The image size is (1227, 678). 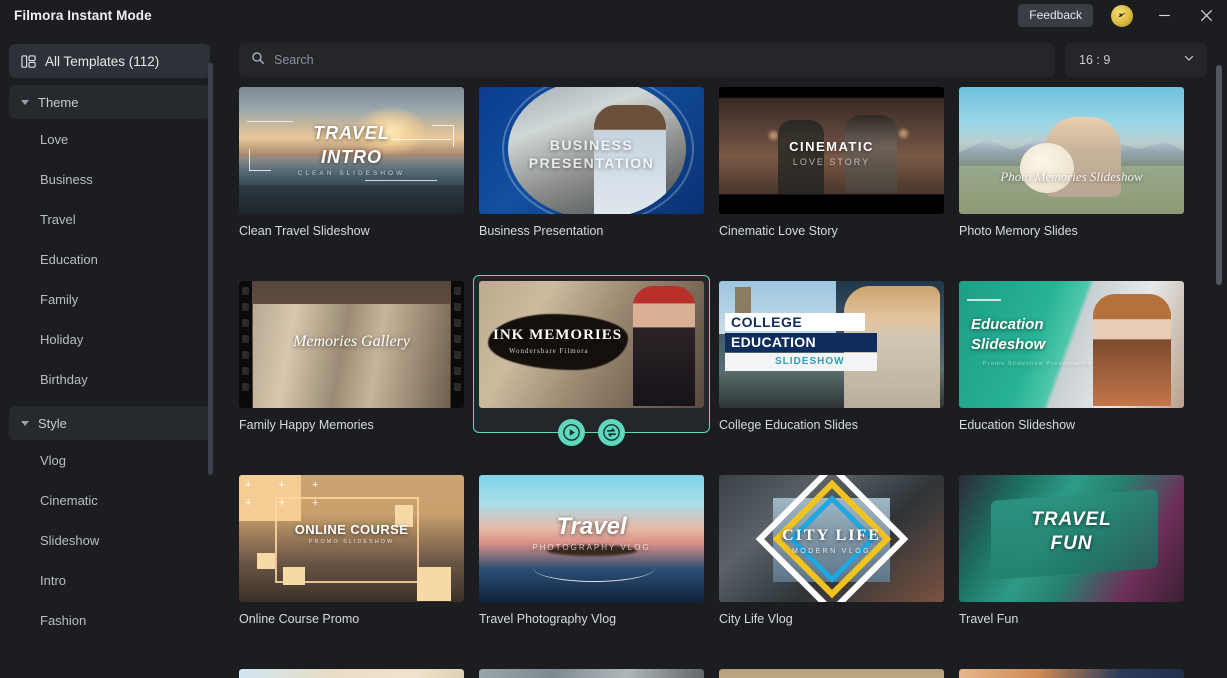 What do you see at coordinates (591, 538) in the screenshot?
I see `template-thumbnail: Travel PHOTOGRAPHY VLOG` at bounding box center [591, 538].